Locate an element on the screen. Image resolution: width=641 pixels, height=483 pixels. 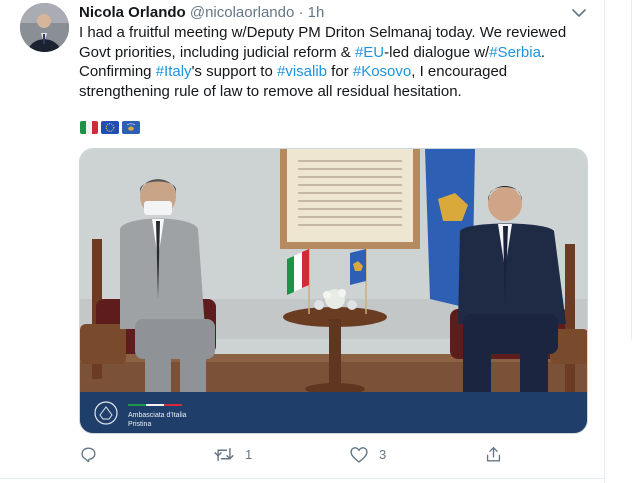
hashtag-link: #EU is located at coordinates (369, 52).